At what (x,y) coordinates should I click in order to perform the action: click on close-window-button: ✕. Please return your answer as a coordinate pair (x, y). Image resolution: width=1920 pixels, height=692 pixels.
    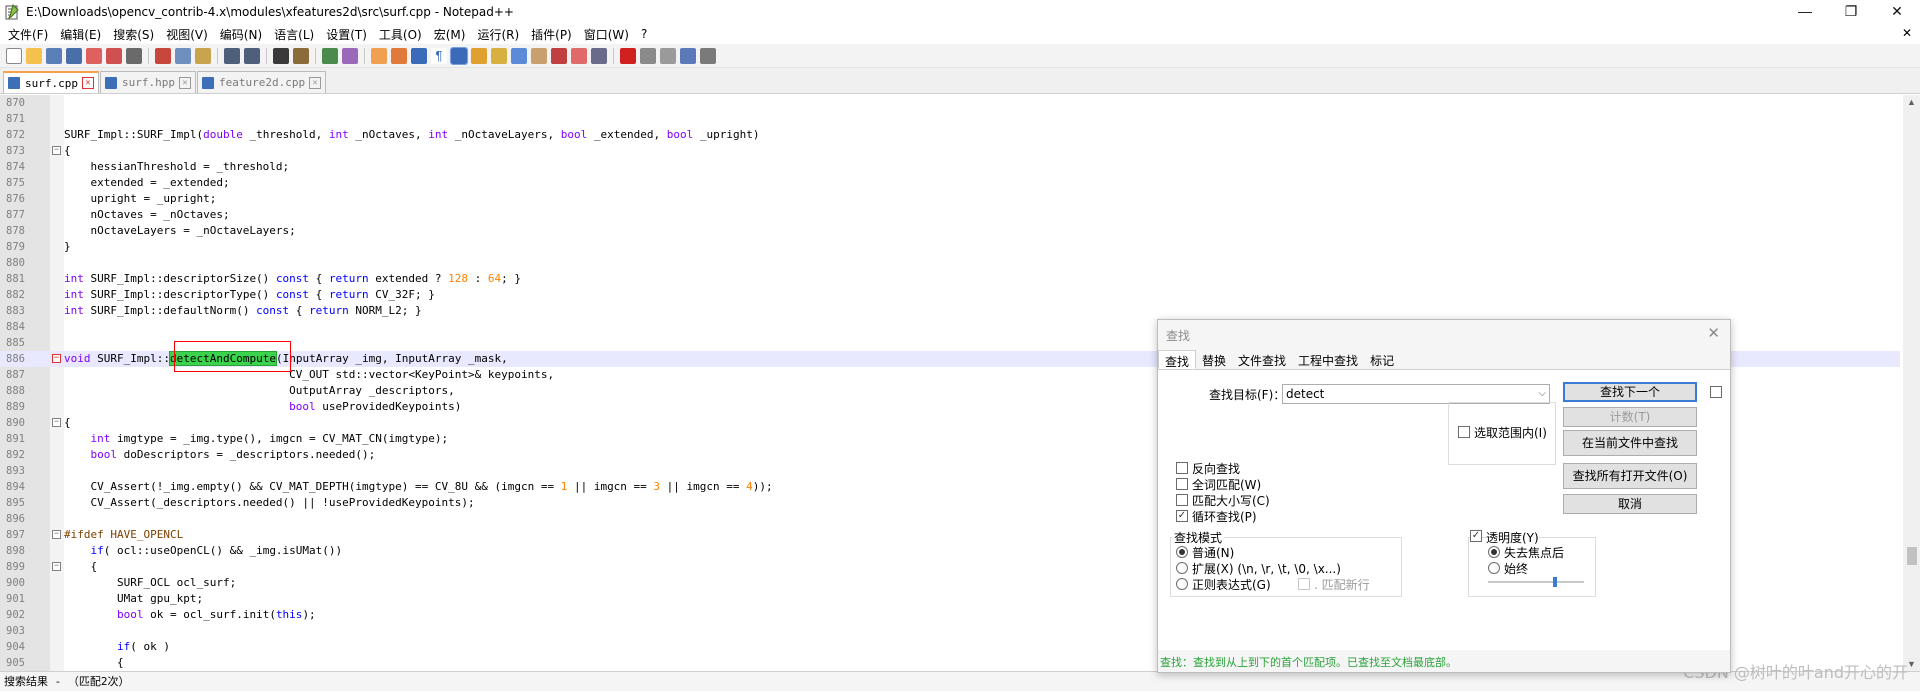
    Looking at the image, I should click on (1897, 11).